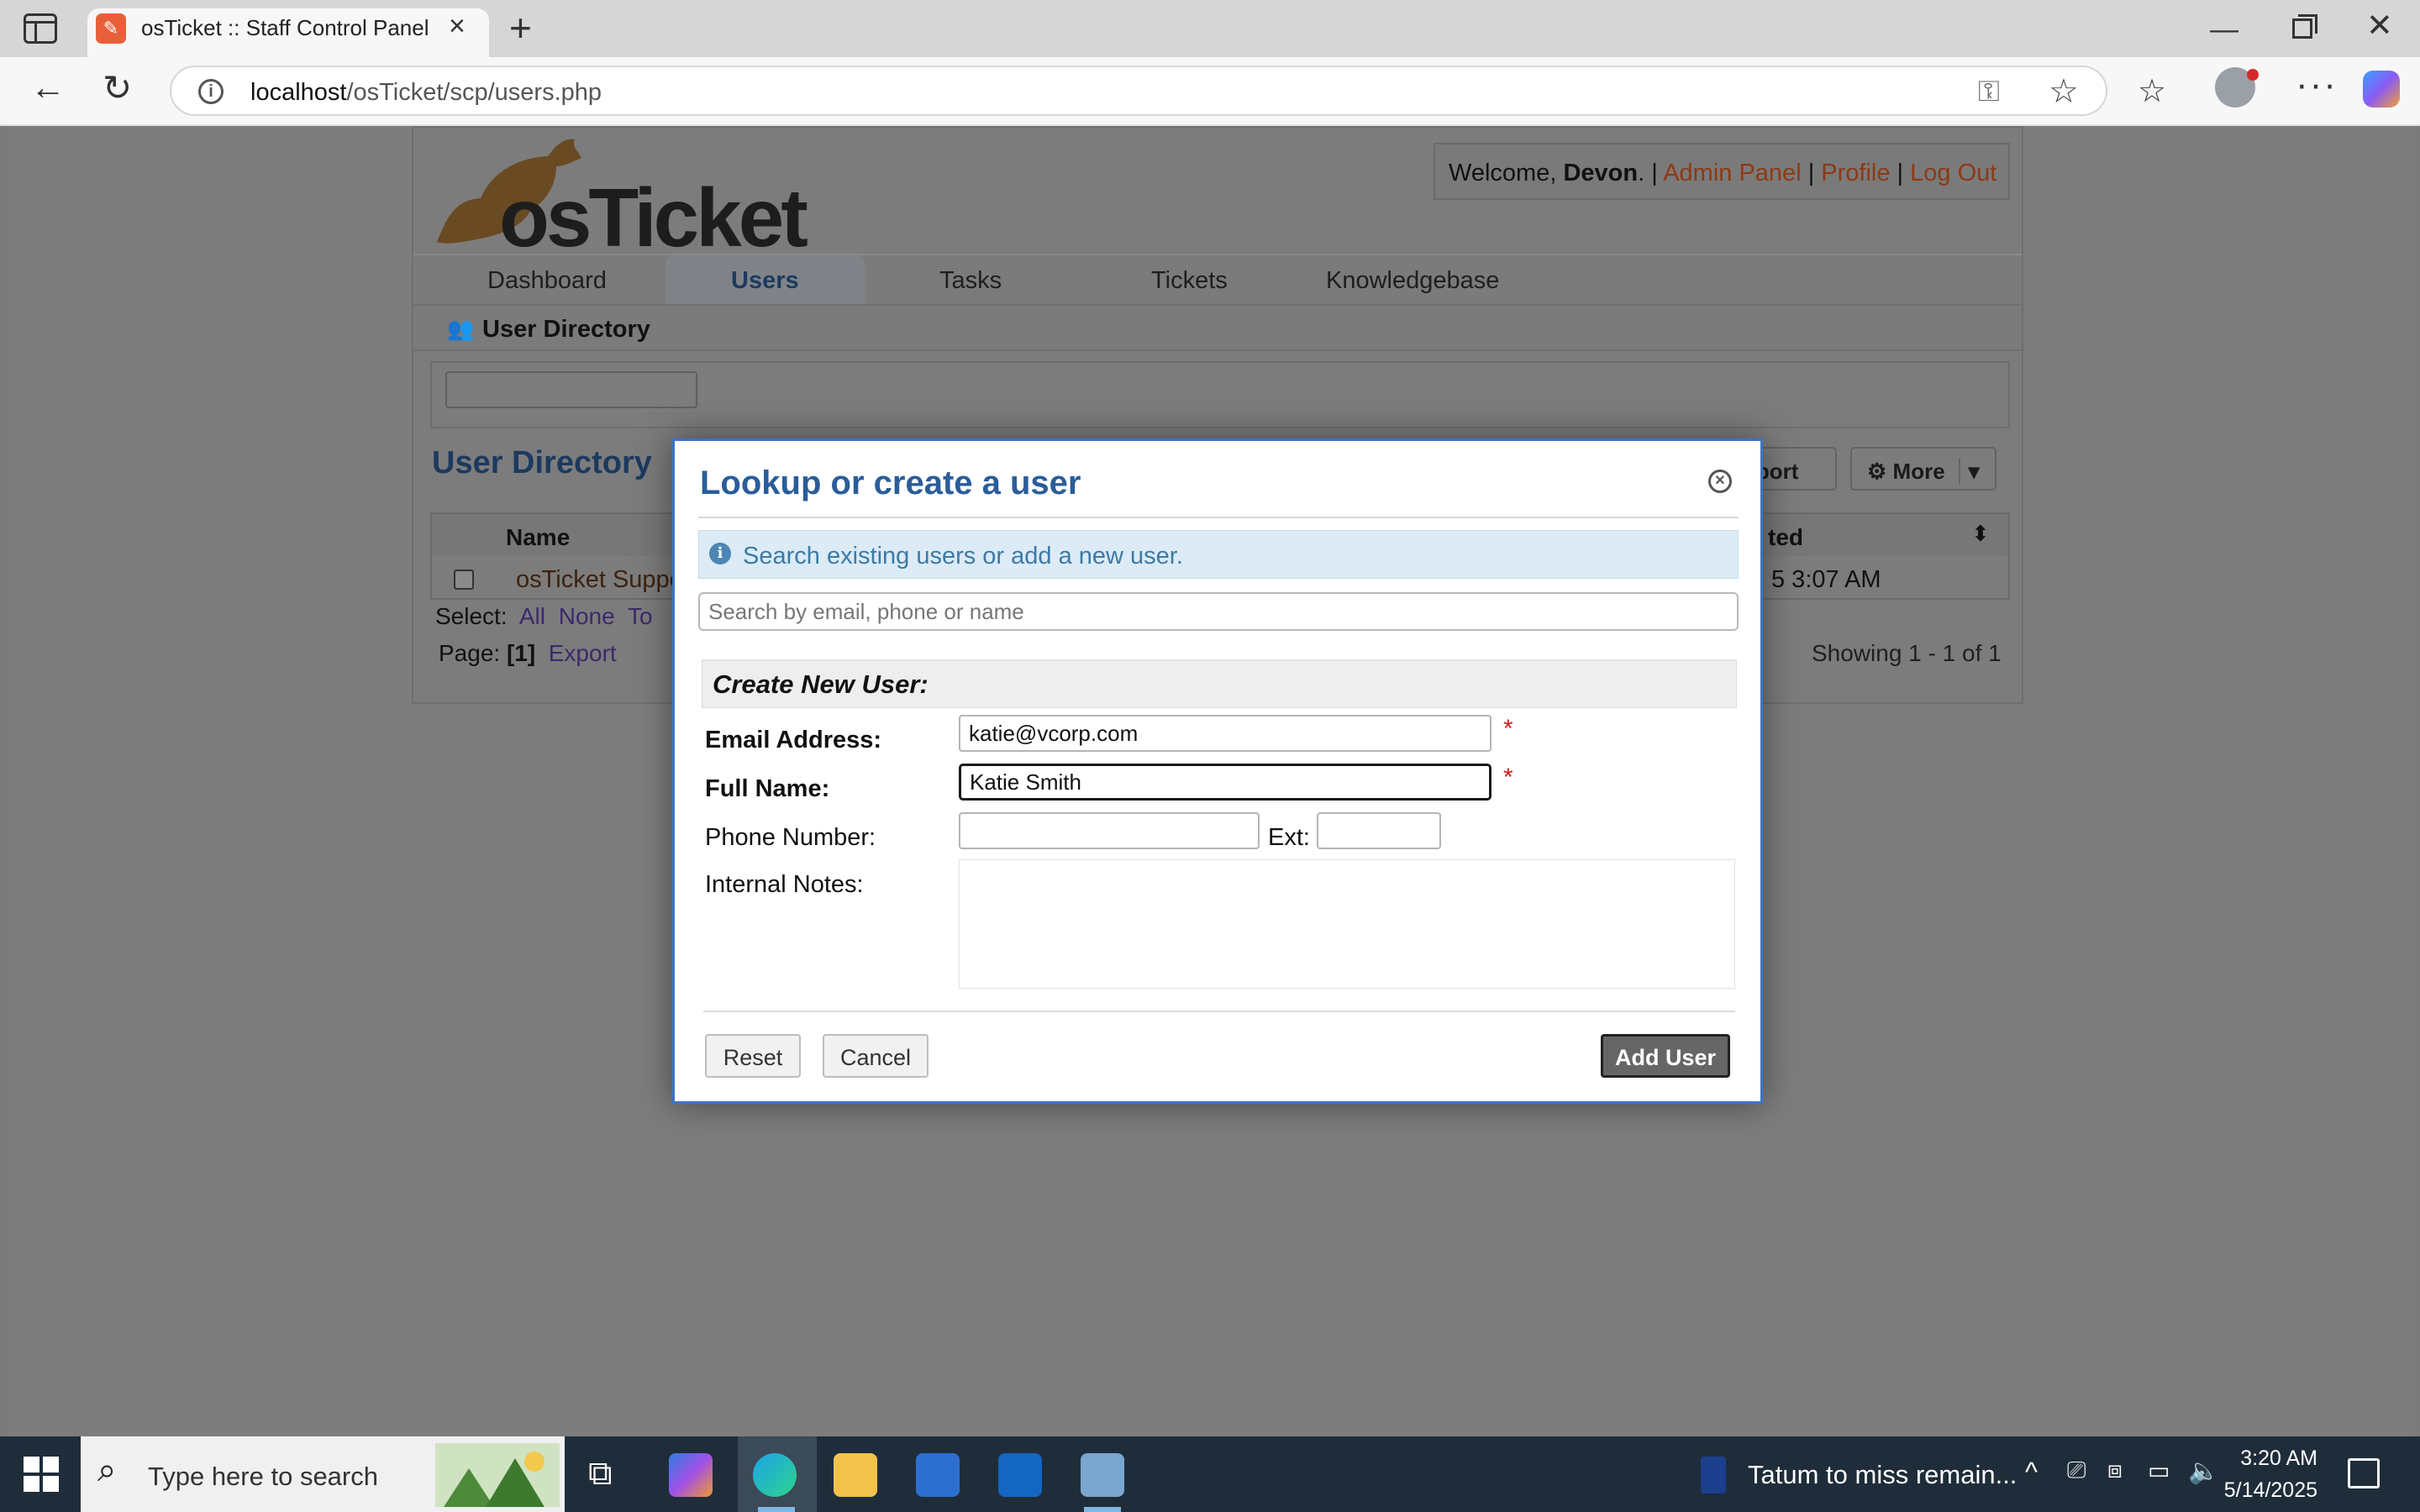 The height and width of the screenshot is (1512, 2420). Describe the element at coordinates (566, 330) in the screenshot. I see `subnav-user-directory: User Directory` at that location.